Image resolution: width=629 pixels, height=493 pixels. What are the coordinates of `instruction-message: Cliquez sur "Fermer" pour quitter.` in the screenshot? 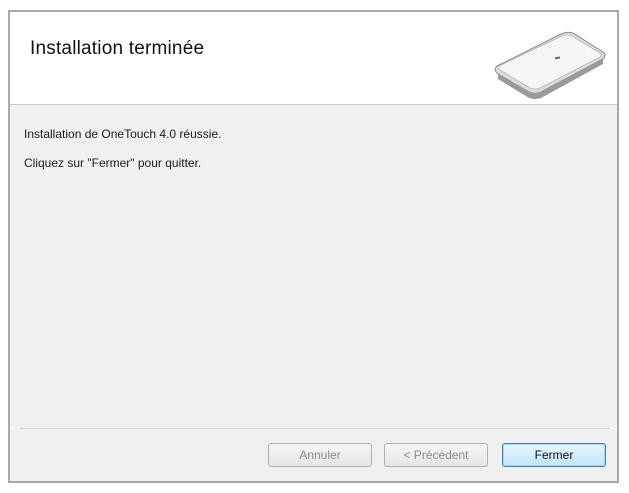 It's located at (113, 163).